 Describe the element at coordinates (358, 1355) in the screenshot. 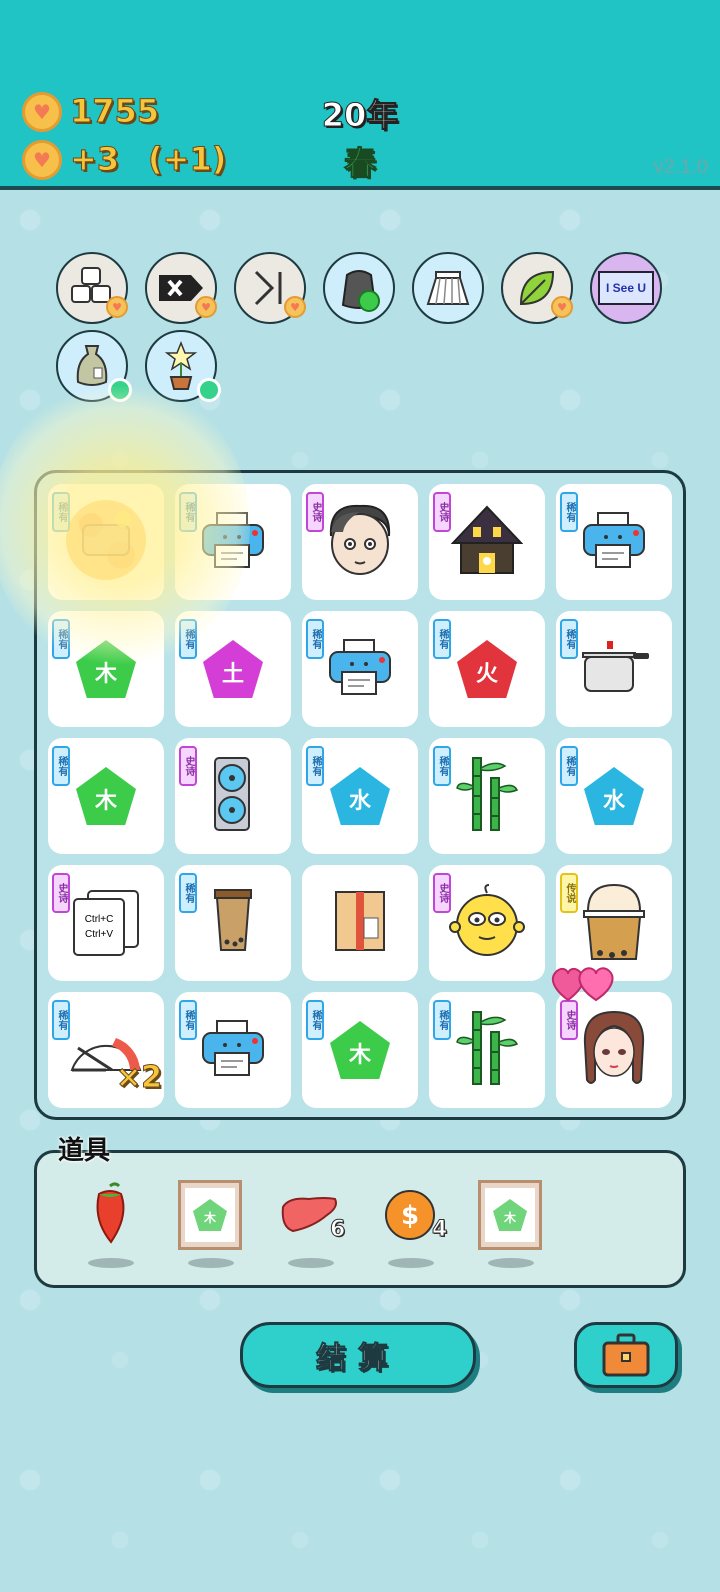

I see `settle-button: 结算` at that location.